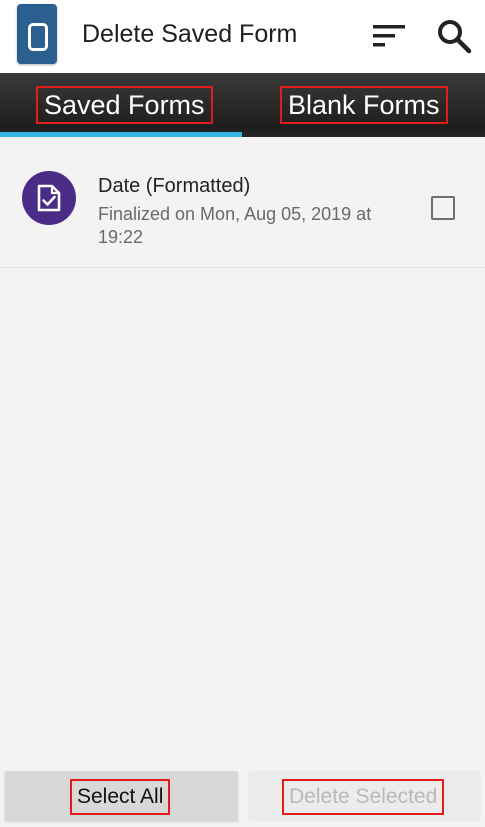 This screenshot has height=827, width=485. I want to click on tab-saved-forms: Saved Forms, so click(121, 105).